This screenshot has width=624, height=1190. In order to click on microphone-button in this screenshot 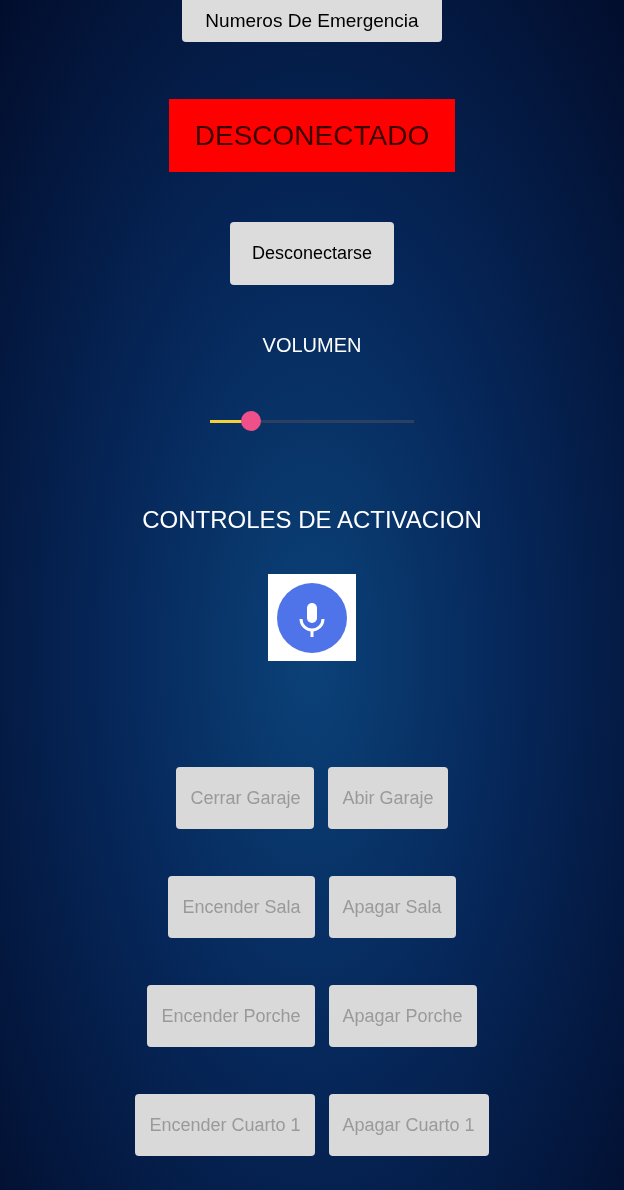, I will do `click(312, 617)`.